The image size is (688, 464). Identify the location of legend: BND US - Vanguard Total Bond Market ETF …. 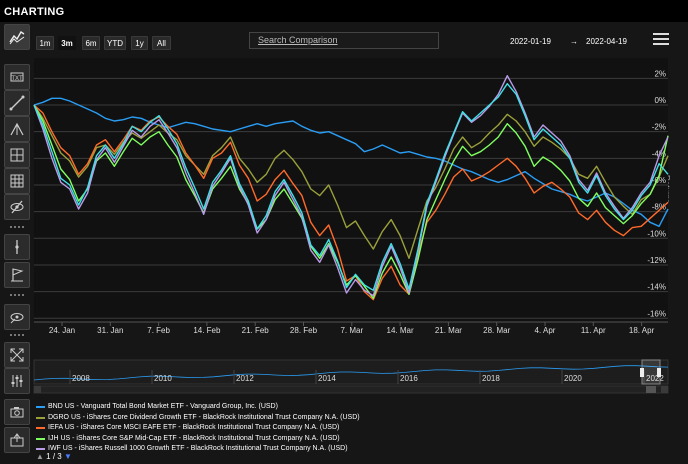
(198, 428).